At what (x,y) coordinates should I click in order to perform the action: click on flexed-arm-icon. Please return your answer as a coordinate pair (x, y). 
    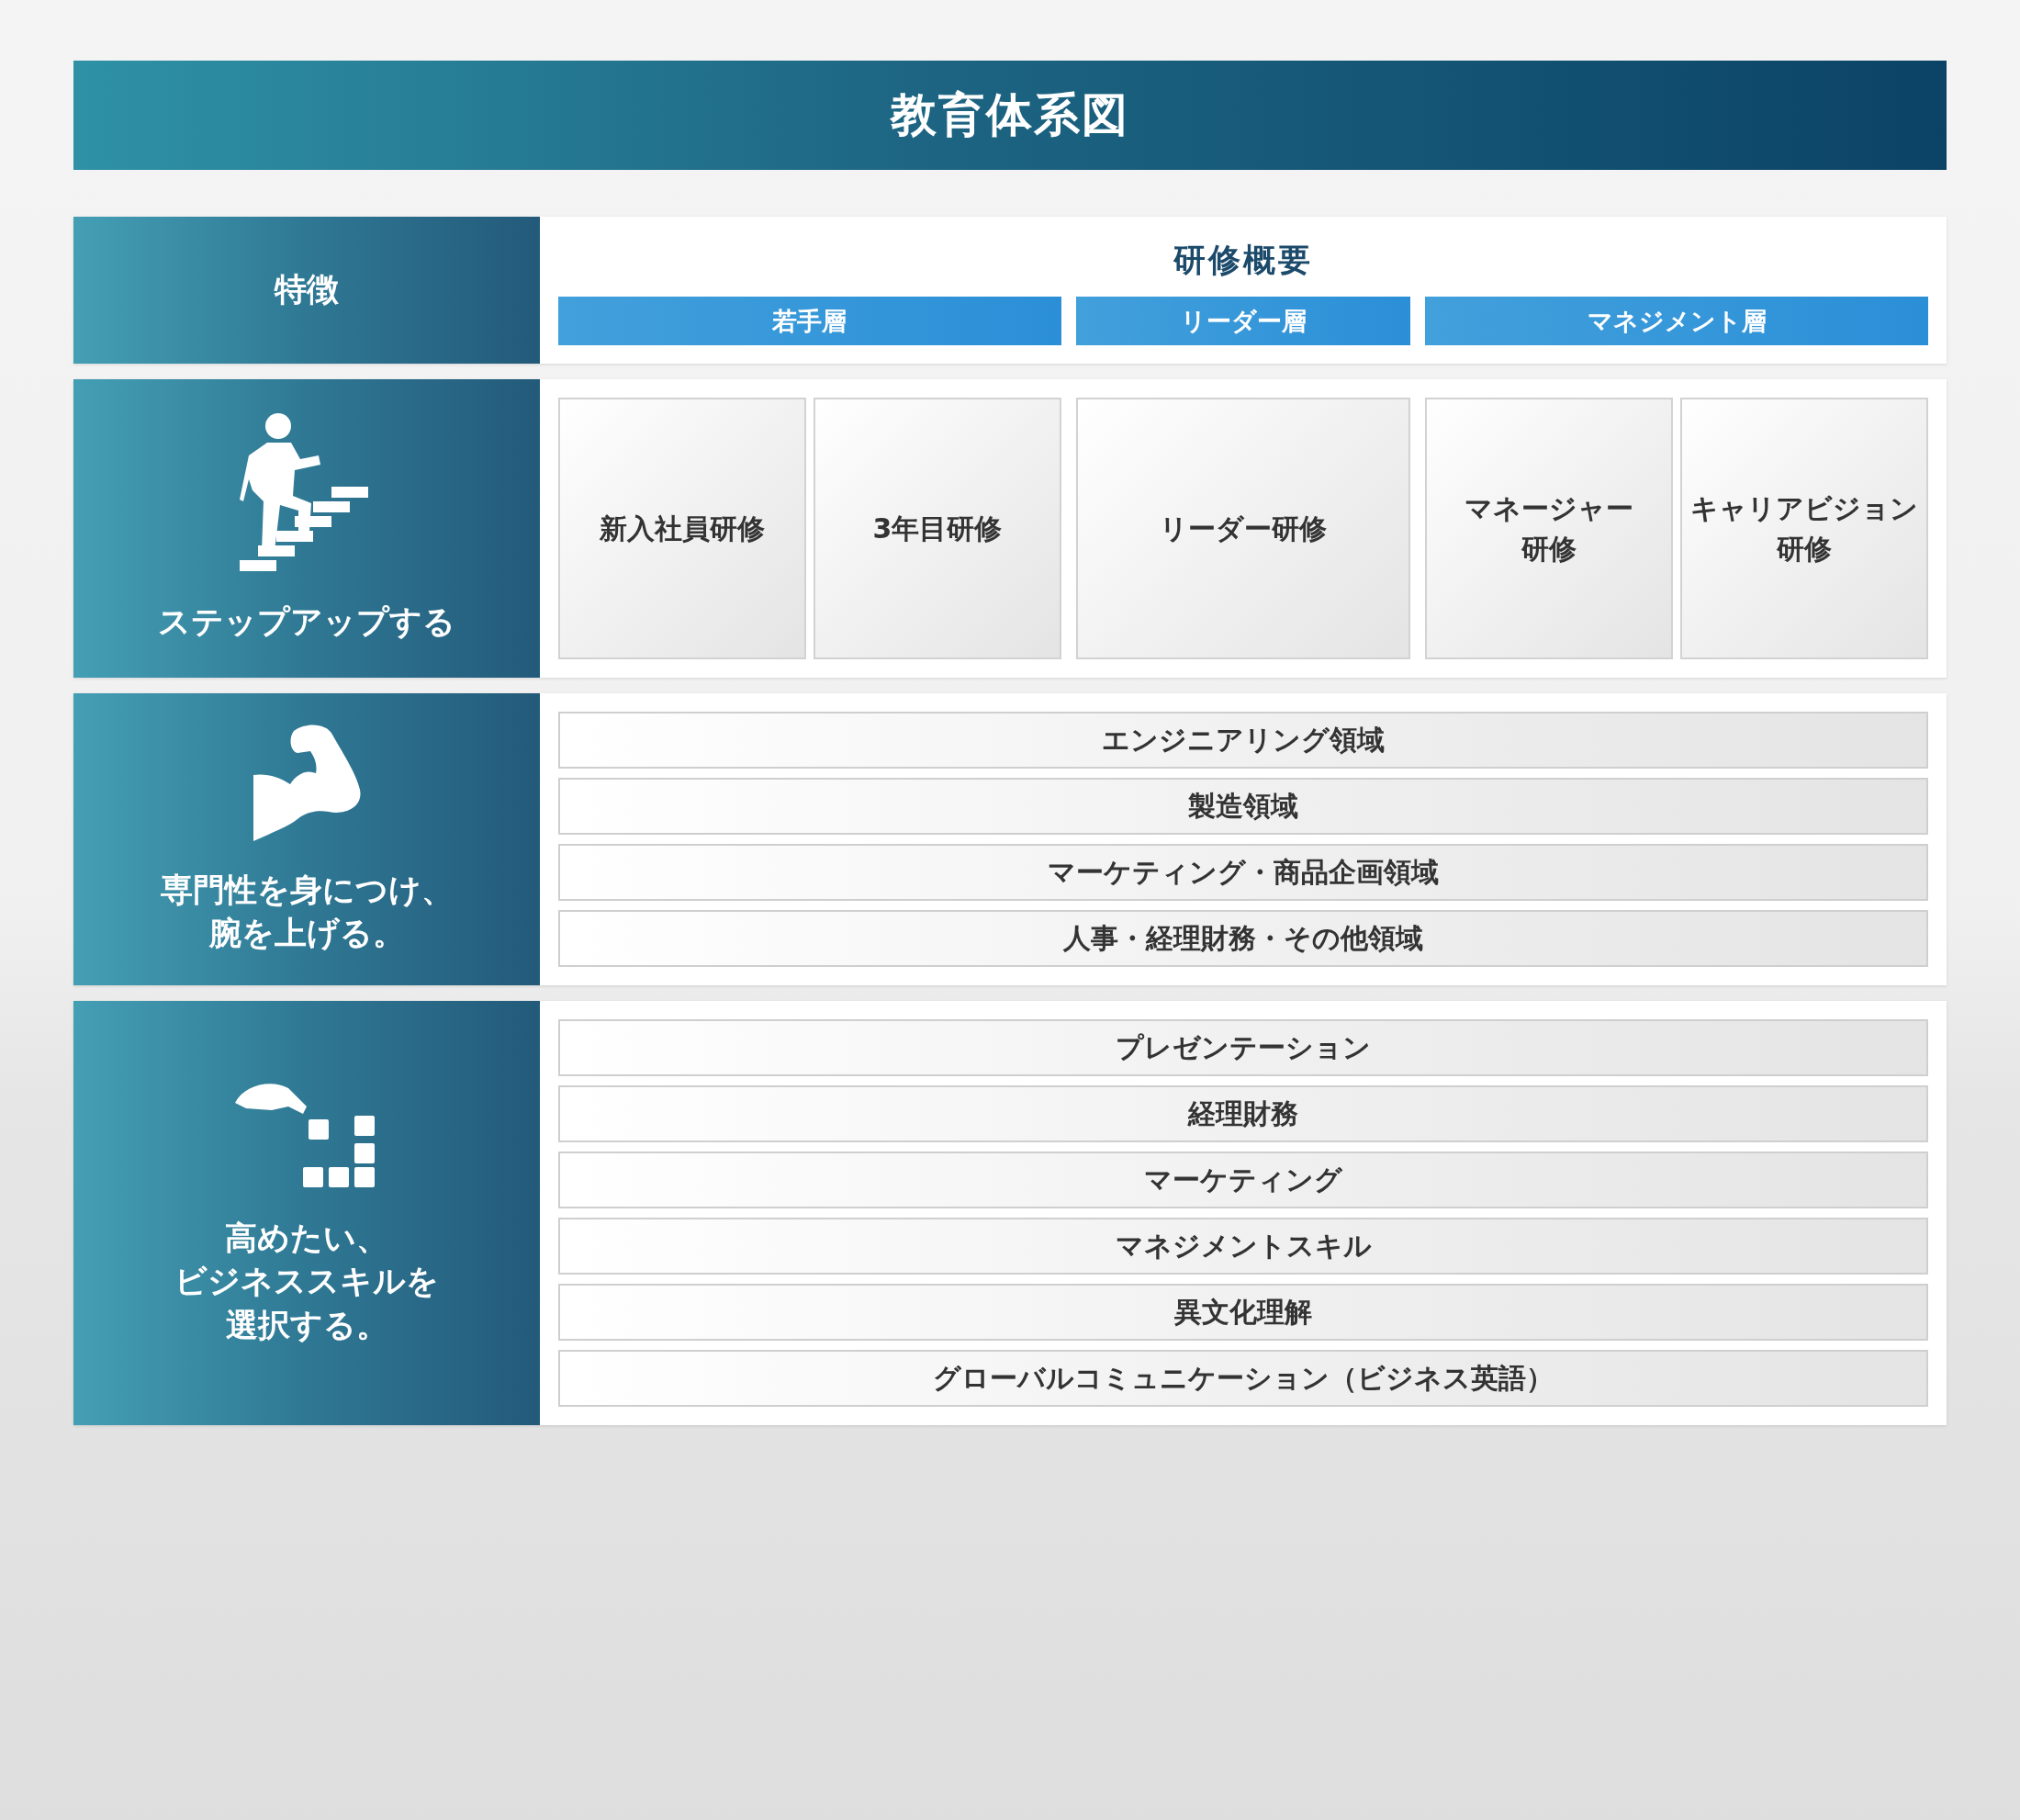
    Looking at the image, I should click on (307, 783).